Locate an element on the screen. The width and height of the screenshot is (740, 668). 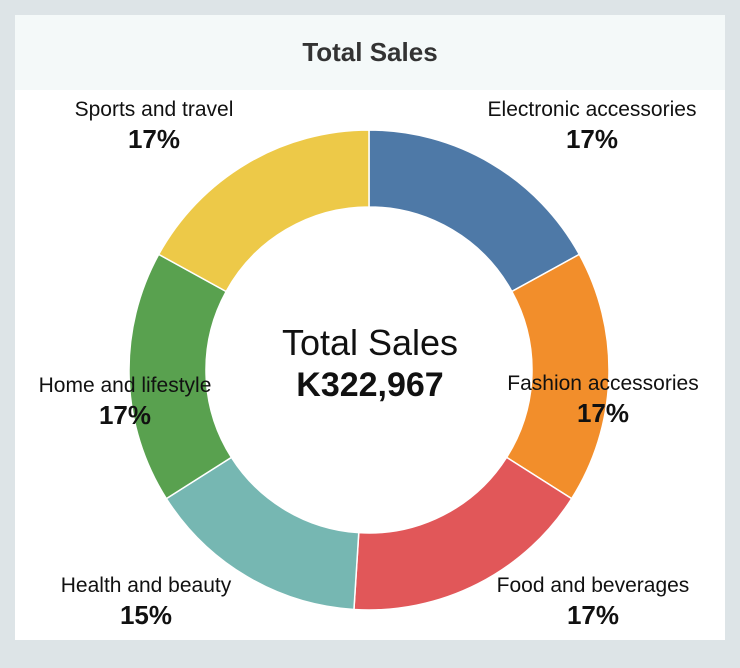
slice-name: Sports and travel is located at coordinates (154, 109).